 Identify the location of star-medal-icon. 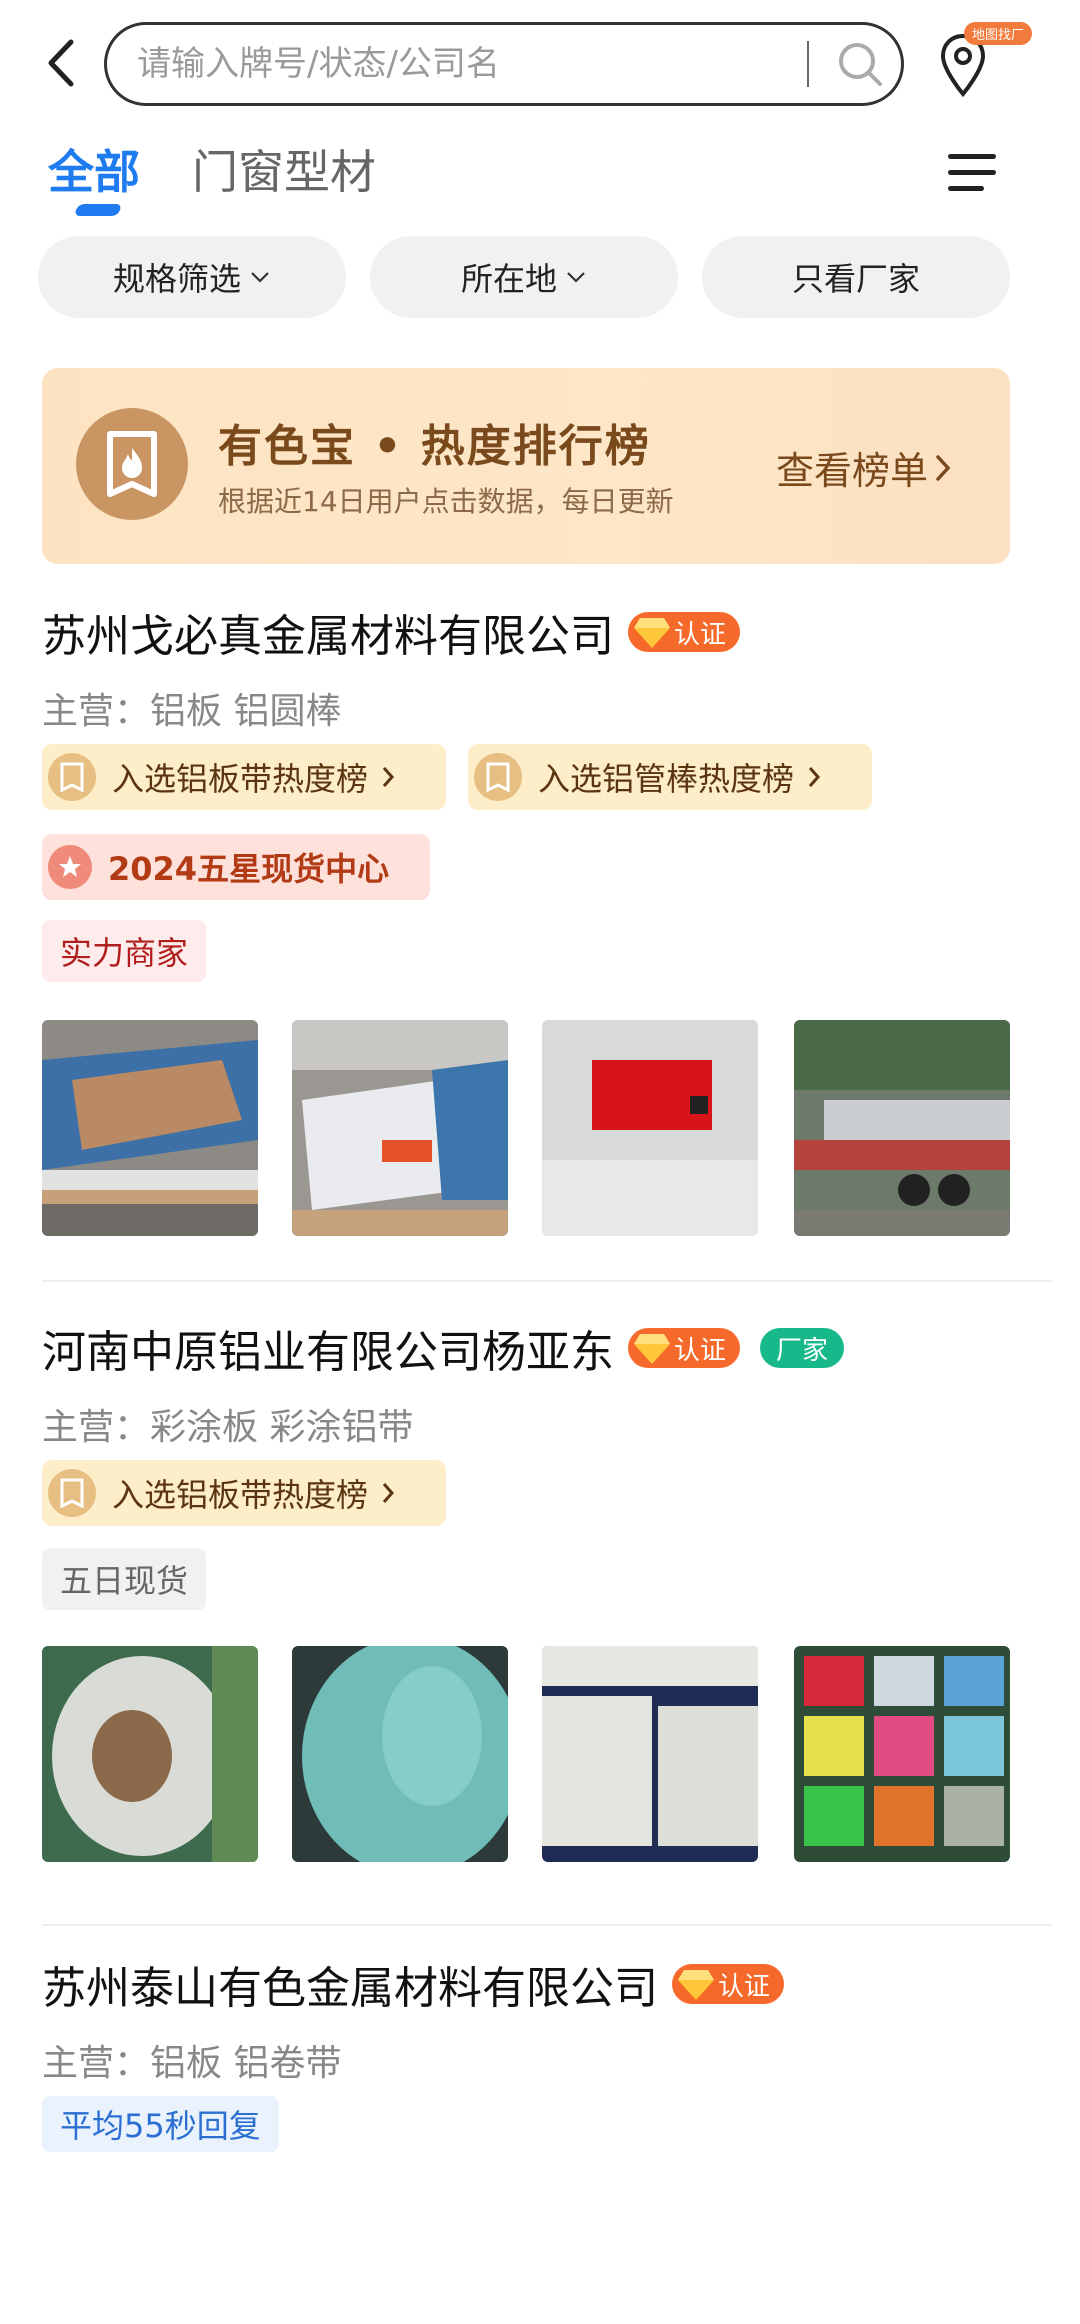
(70, 867).